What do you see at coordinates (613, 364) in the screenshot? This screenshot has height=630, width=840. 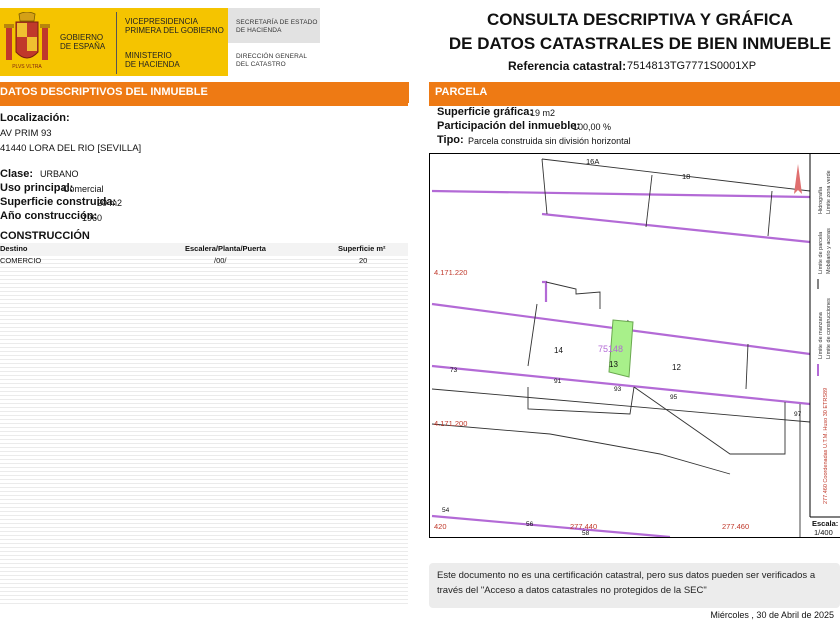 I see `map-label-13: 13` at bounding box center [613, 364].